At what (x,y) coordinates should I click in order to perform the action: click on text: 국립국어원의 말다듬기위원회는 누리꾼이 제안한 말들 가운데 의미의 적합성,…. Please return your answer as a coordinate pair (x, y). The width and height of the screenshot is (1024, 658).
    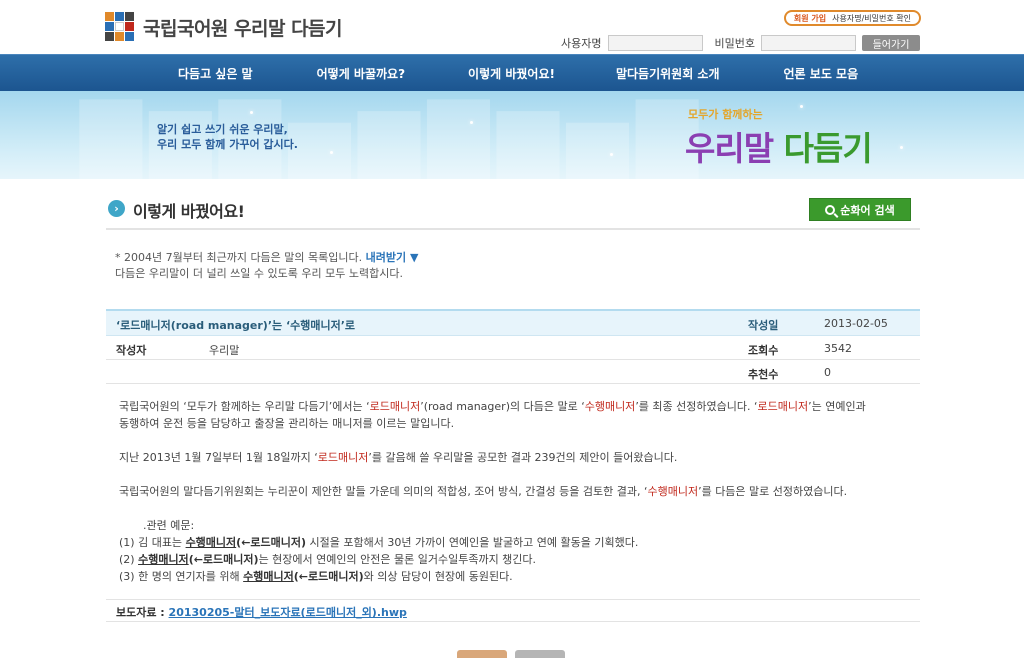
    Looking at the image, I should click on (383, 491).